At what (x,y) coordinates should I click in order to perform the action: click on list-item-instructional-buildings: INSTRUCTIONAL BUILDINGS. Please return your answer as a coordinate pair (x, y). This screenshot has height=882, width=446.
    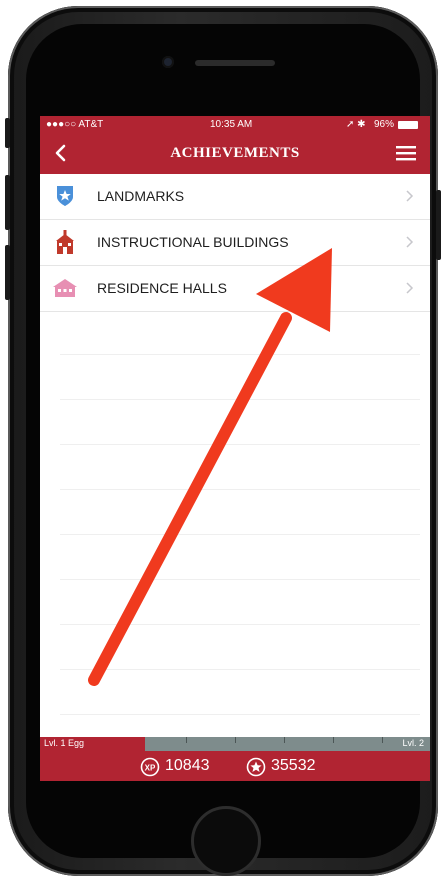
    Looking at the image, I should click on (235, 243).